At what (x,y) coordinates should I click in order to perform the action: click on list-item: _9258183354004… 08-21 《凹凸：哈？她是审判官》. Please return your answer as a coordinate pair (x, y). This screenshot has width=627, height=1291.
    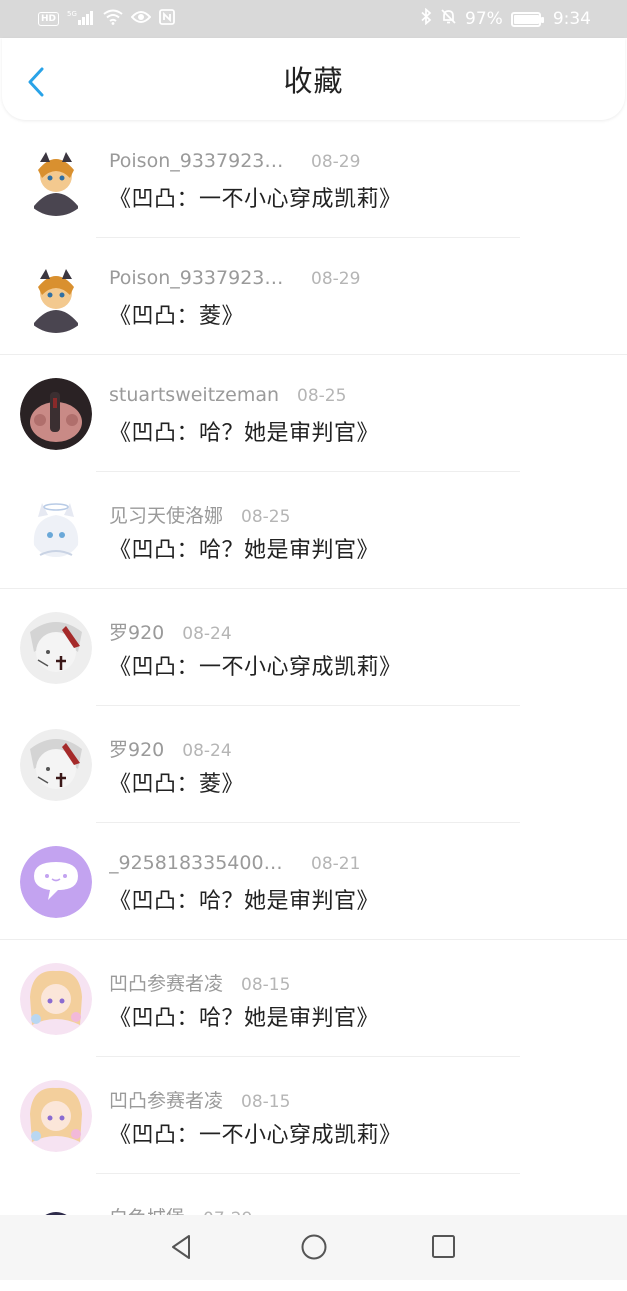
    Looking at the image, I should click on (313, 881).